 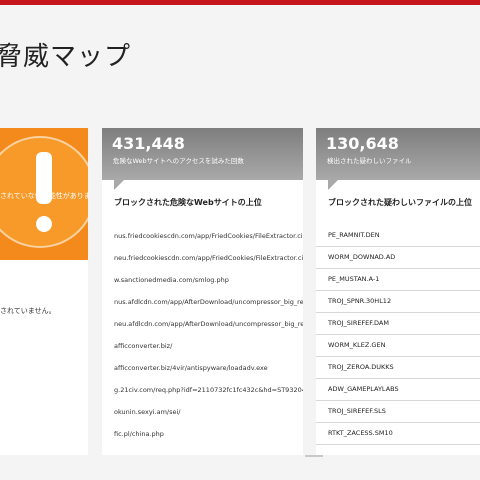 I want to click on file-item: TROJ_SPNR.30HL12, so click(x=398, y=302).